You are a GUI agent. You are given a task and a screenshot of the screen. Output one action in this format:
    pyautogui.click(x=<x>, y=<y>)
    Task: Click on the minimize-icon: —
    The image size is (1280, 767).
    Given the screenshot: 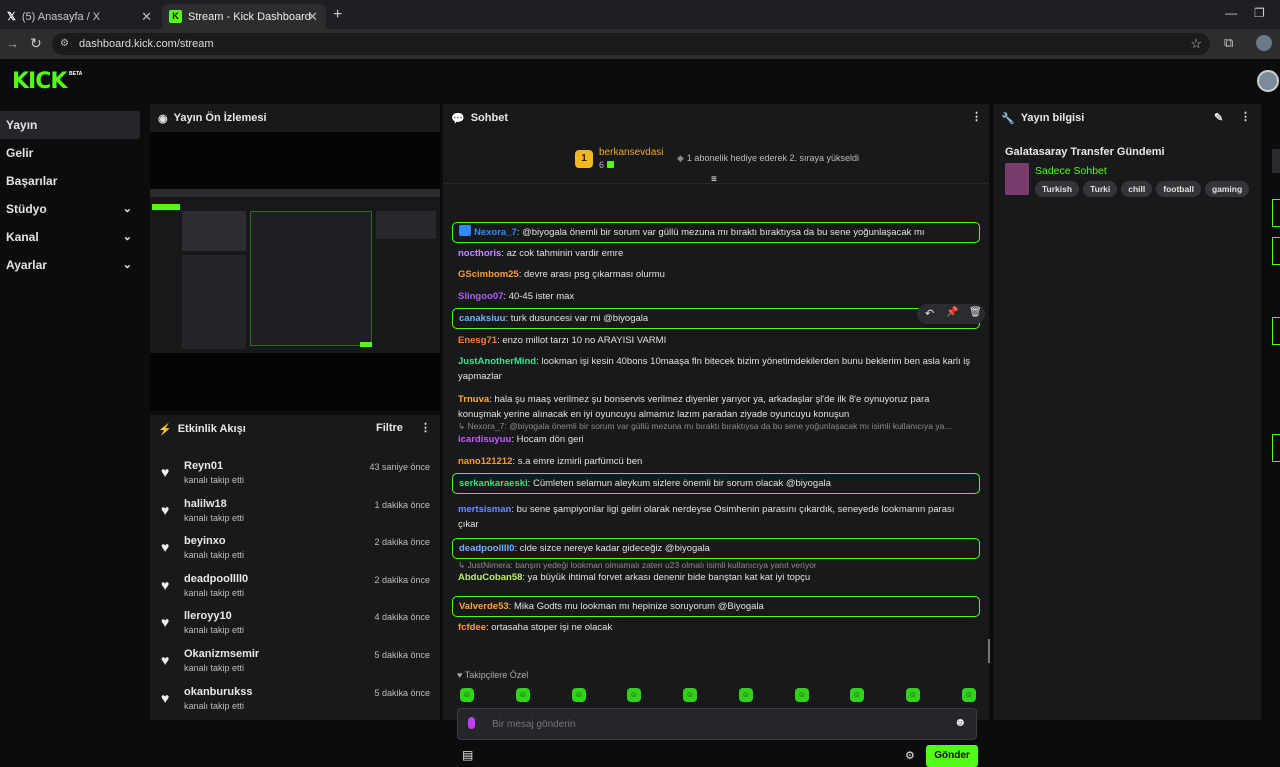 What is the action you would take?
    pyautogui.click(x=1231, y=13)
    